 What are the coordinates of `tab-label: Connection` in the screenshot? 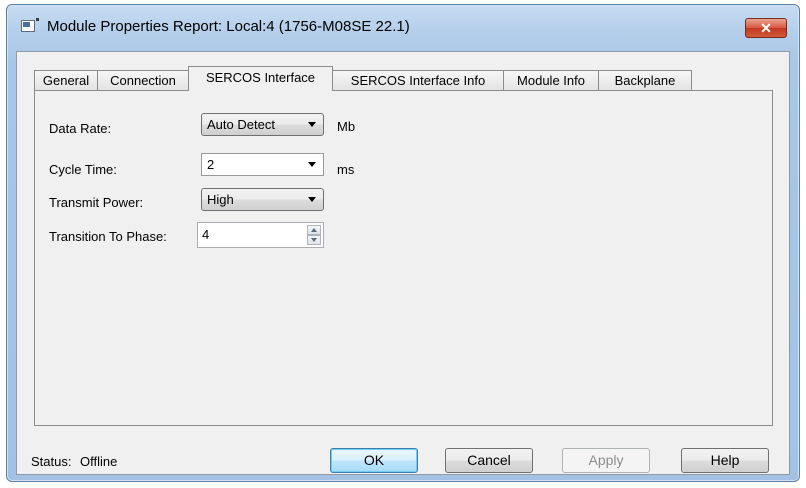 It's located at (143, 80).